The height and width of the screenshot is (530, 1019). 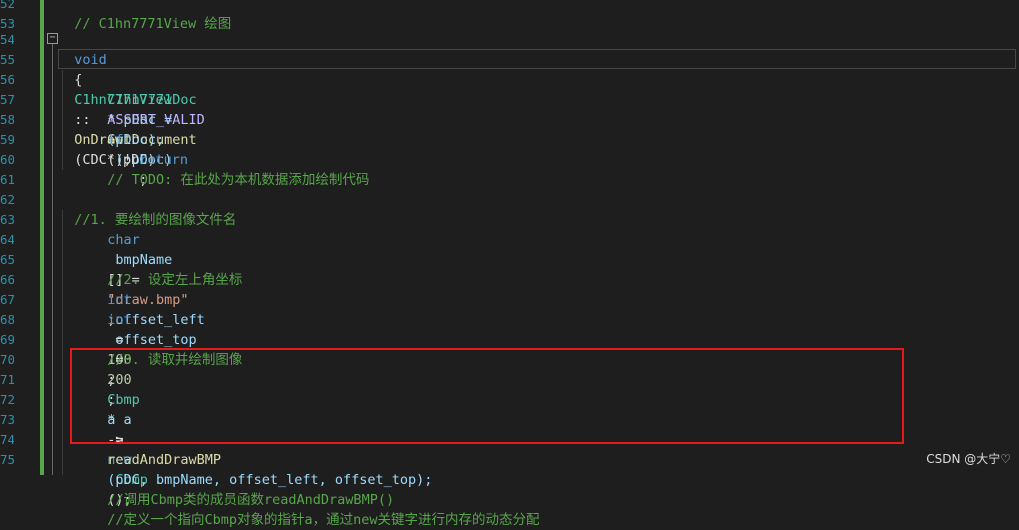 I want to click on code-line-69: //3. 读取并绘制图像, so click(x=166, y=349).